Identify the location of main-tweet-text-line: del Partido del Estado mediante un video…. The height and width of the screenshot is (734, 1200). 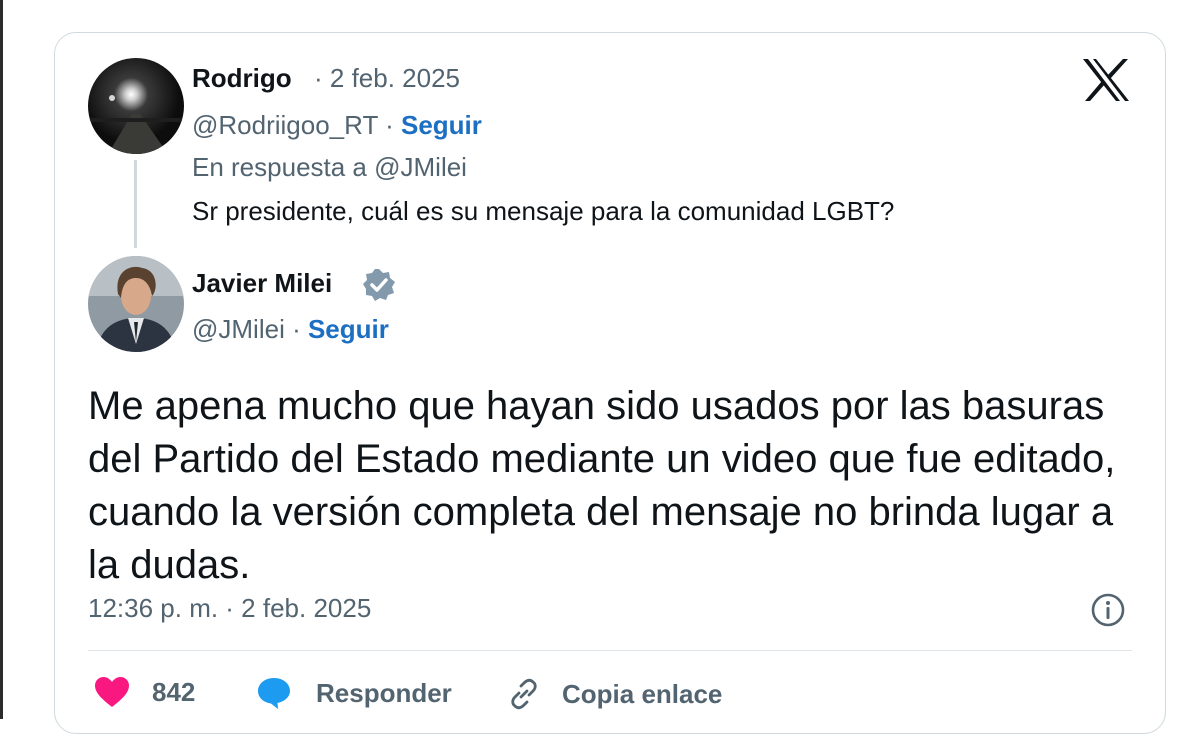
(602, 459).